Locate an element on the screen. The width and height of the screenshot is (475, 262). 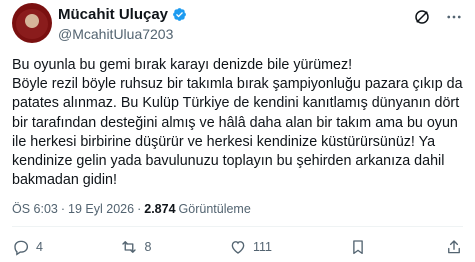
action-bar: 4 8 111 is located at coordinates (237, 247).